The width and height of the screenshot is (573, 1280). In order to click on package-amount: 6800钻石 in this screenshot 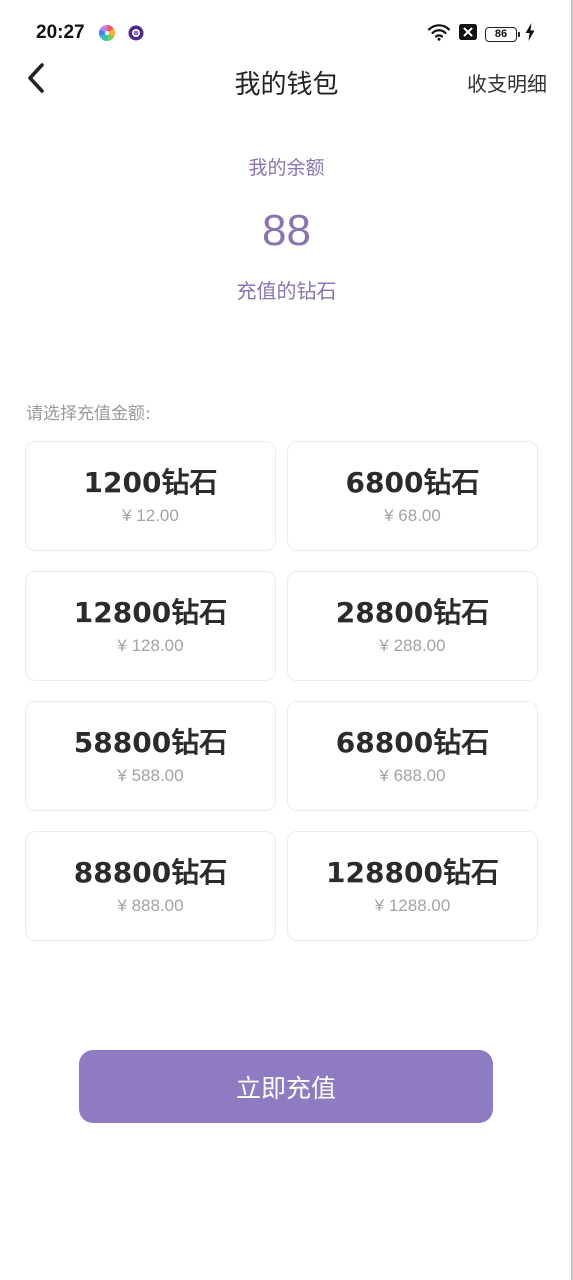, I will do `click(412, 482)`.